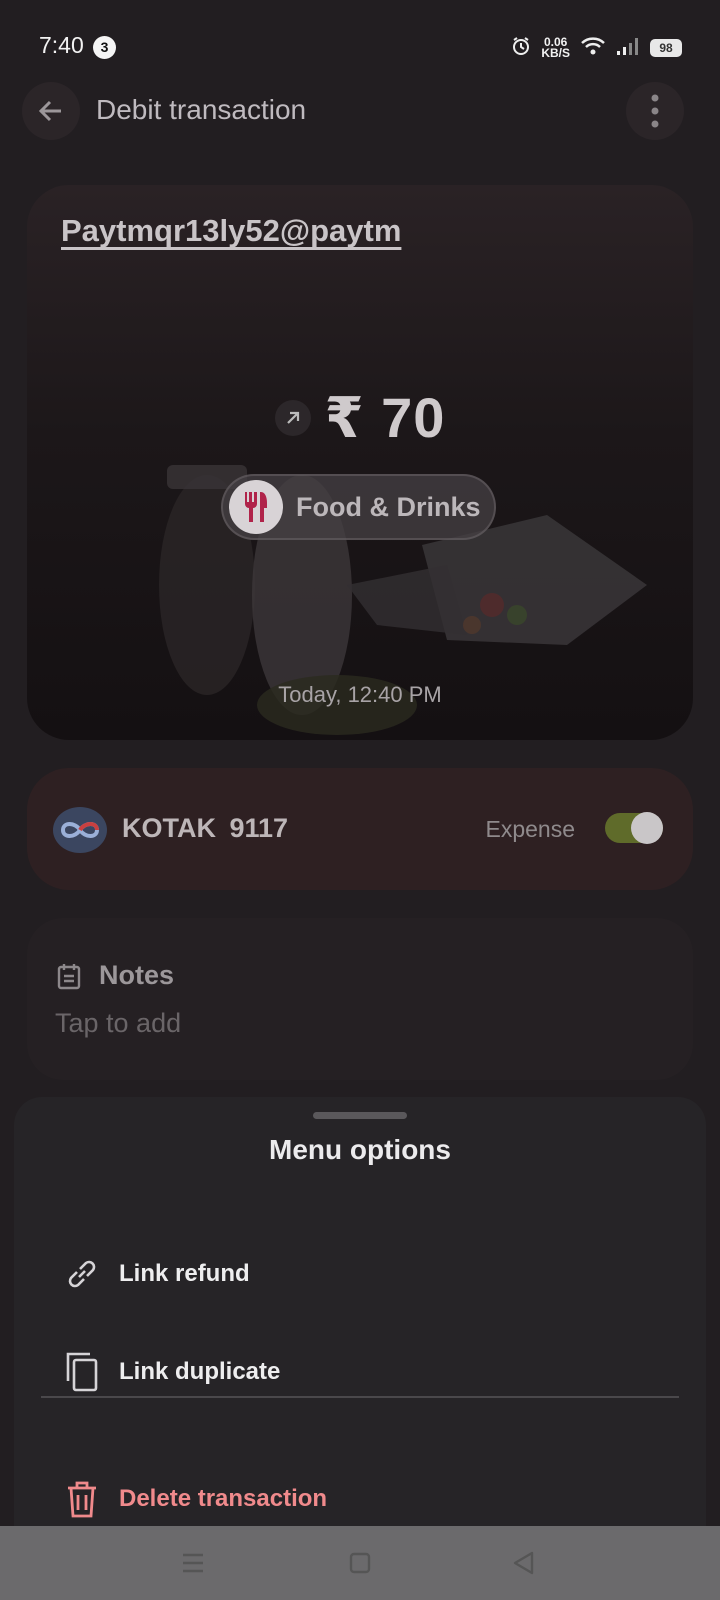 This screenshot has height=1600, width=720. I want to click on menu-item-label: Link duplicate, so click(200, 1371).